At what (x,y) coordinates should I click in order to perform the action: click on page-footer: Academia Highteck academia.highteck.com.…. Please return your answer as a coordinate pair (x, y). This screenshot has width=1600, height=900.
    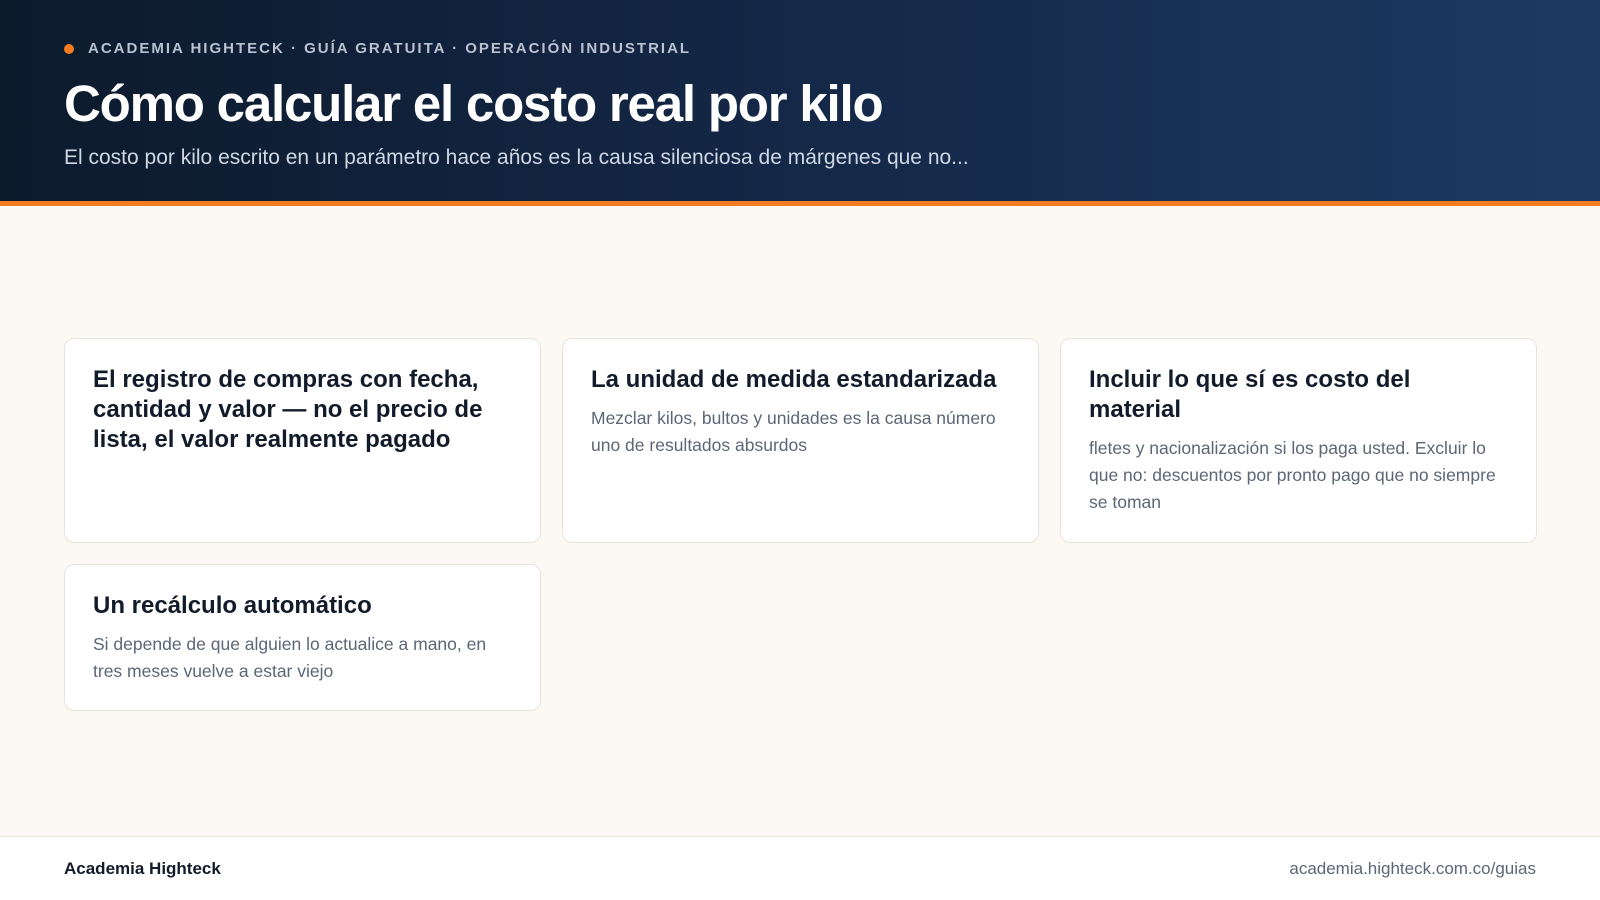
    Looking at the image, I should click on (800, 868).